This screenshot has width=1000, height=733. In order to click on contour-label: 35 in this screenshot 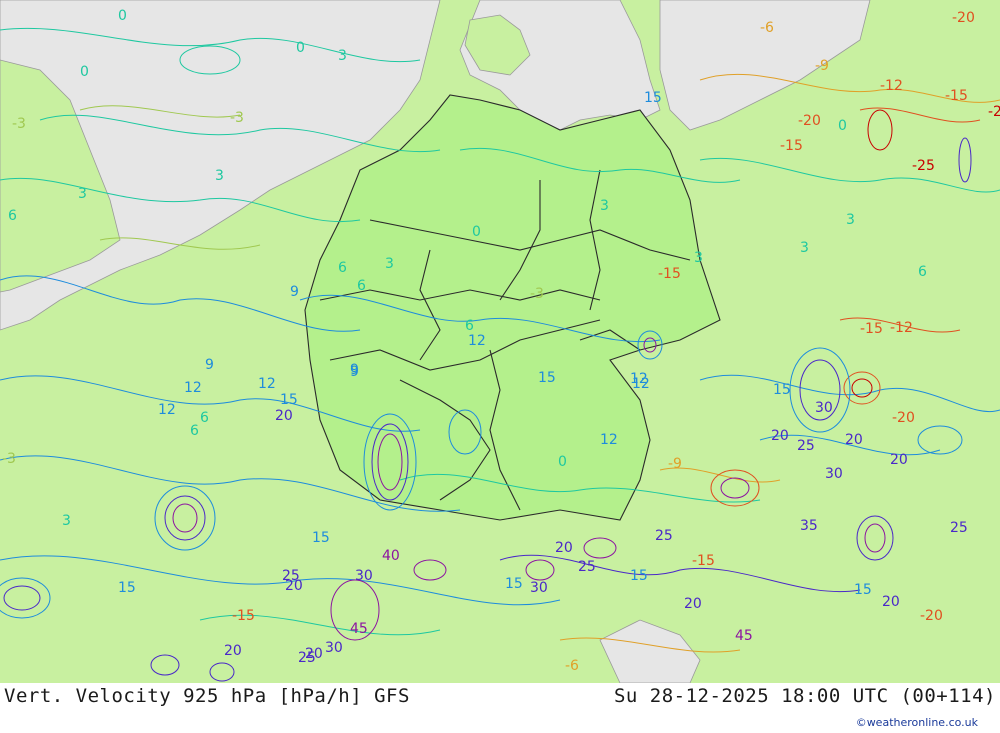, I will do `click(809, 526)`.